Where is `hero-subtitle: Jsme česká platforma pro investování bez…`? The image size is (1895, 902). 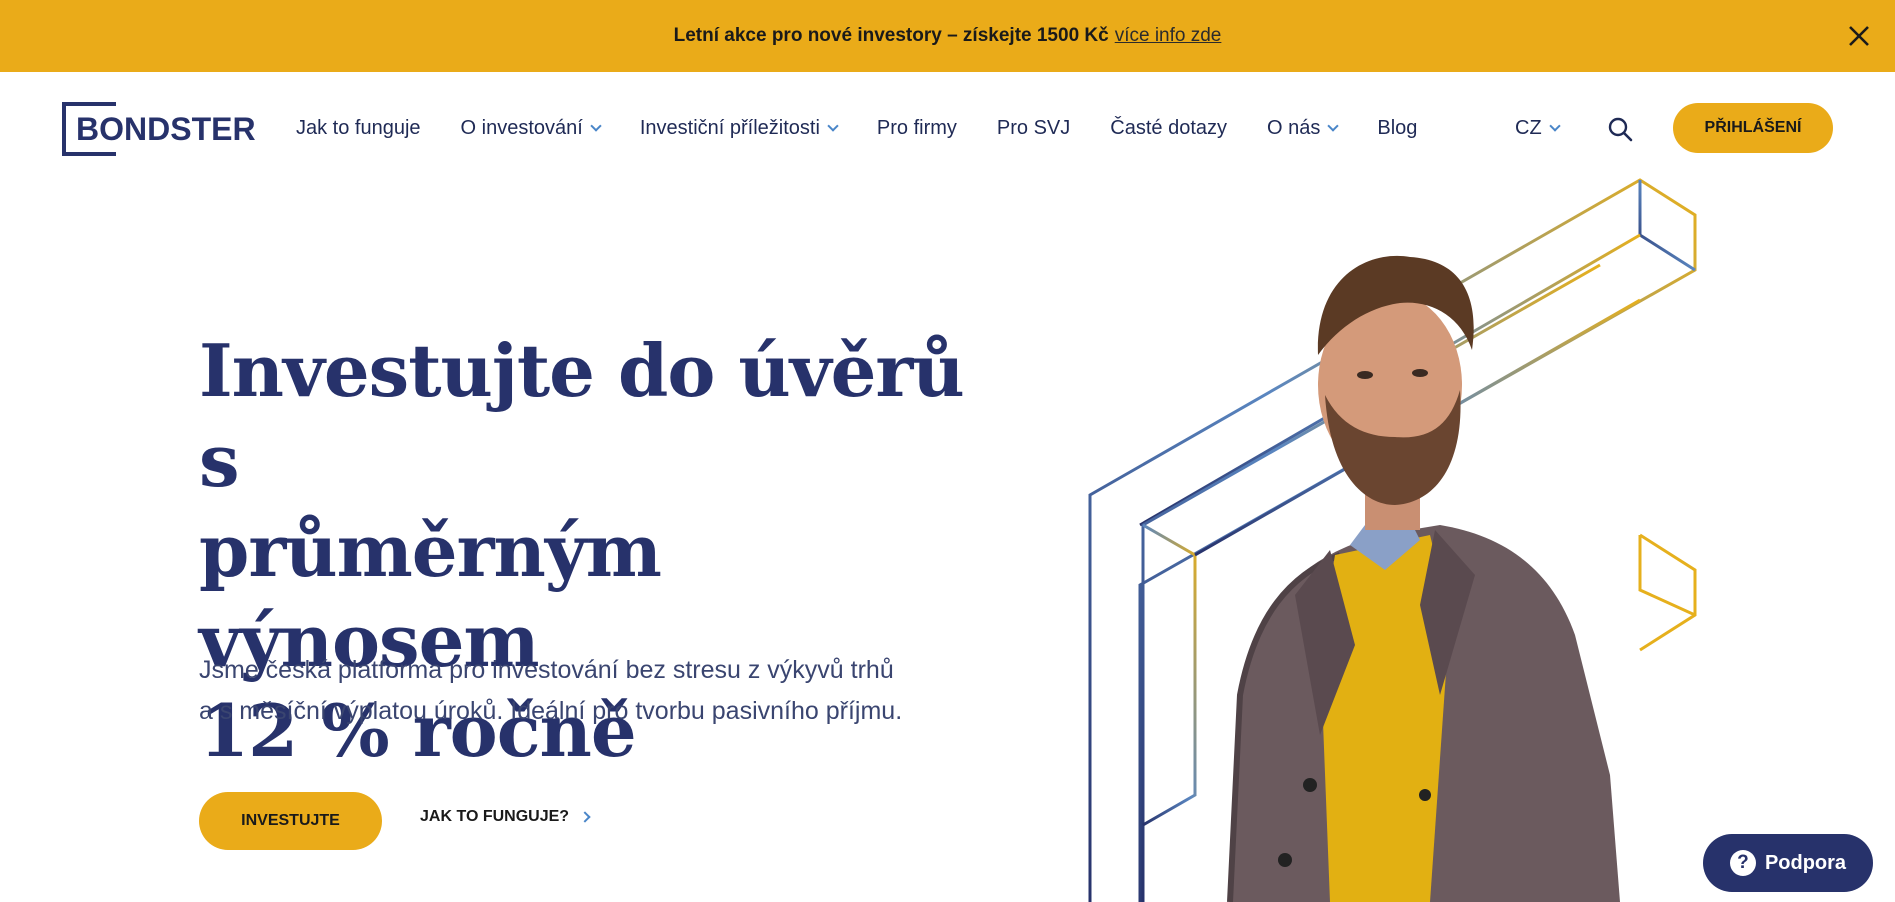
hero-subtitle: Jsme česká platforma pro investování bez… is located at coordinates (599, 691).